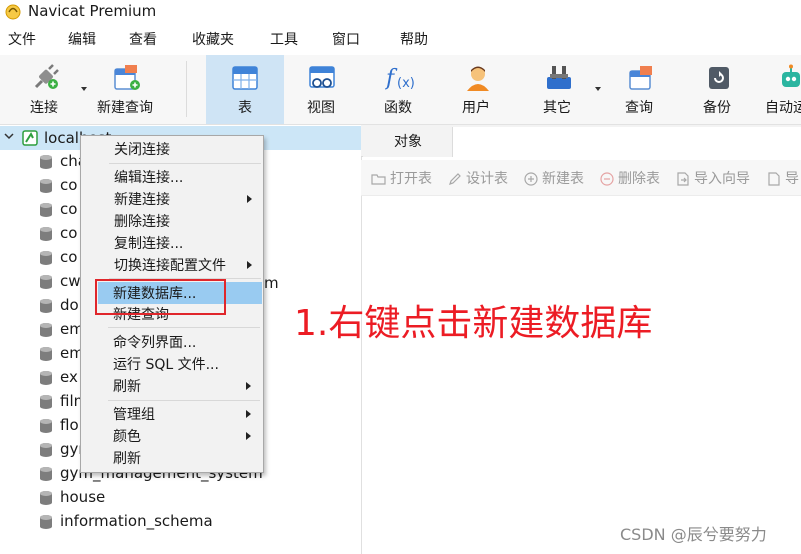 The width and height of the screenshot is (801, 554). What do you see at coordinates (13, 12) in the screenshot?
I see `navicat-logo-icon` at bounding box center [13, 12].